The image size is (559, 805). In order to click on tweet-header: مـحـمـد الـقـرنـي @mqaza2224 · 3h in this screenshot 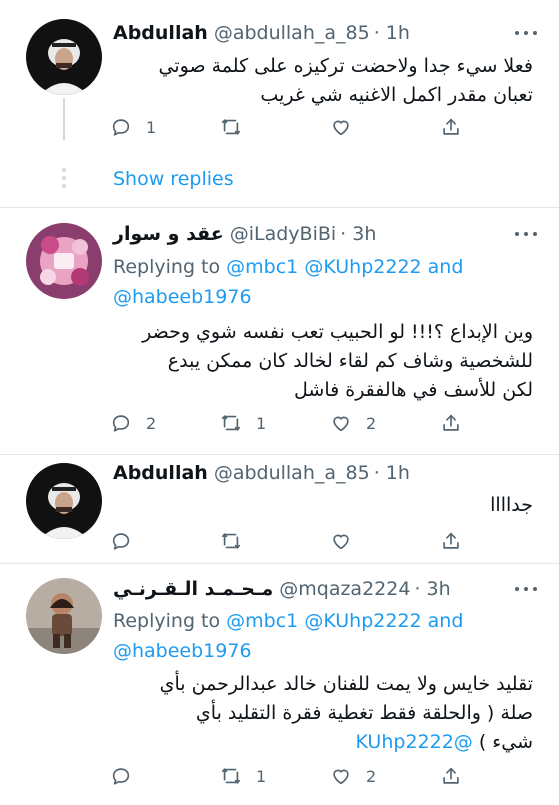, I will do `click(326, 589)`.